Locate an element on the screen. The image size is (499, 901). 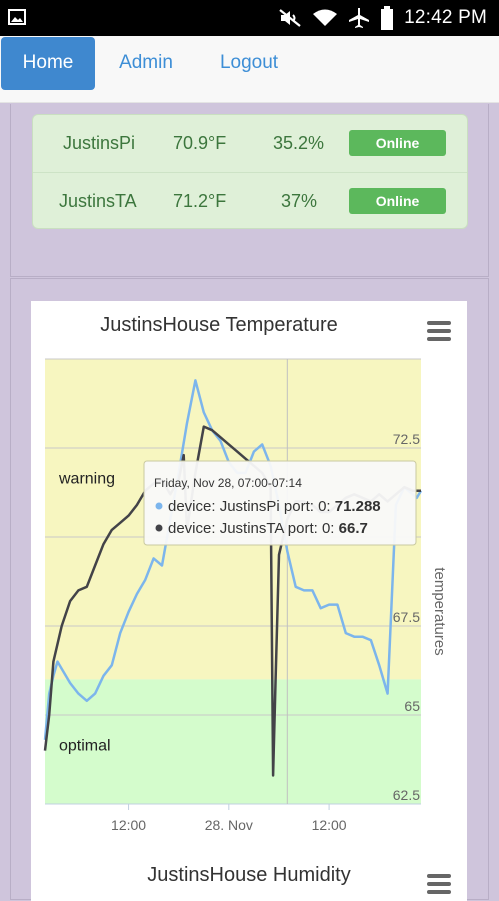
device-name: JustinsTA is located at coordinates (98, 201).